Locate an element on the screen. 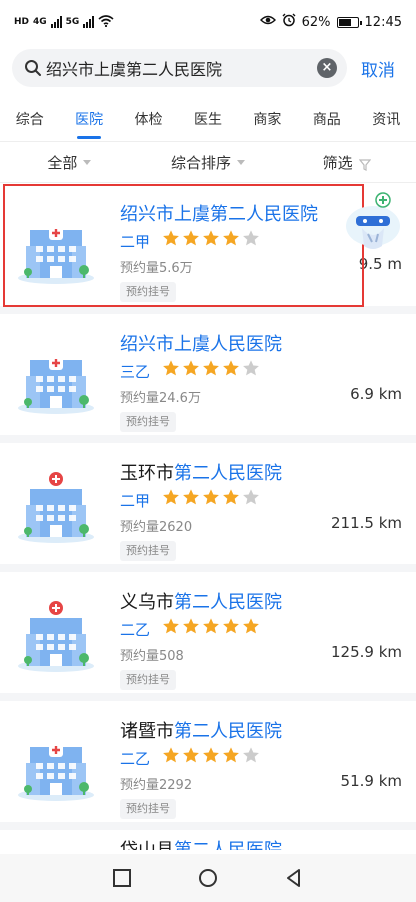 Image resolution: width=416 pixels, height=902 pixels. hd-label: HD is located at coordinates (22, 22).